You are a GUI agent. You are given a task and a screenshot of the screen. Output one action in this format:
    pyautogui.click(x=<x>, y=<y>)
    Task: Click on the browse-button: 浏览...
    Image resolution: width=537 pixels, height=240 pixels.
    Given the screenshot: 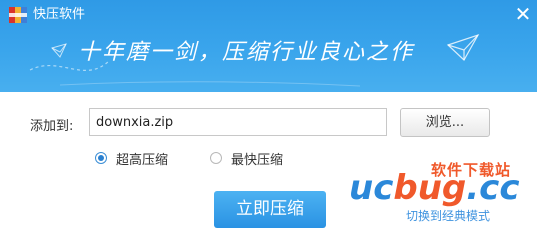 What is the action you would take?
    pyautogui.click(x=445, y=122)
    